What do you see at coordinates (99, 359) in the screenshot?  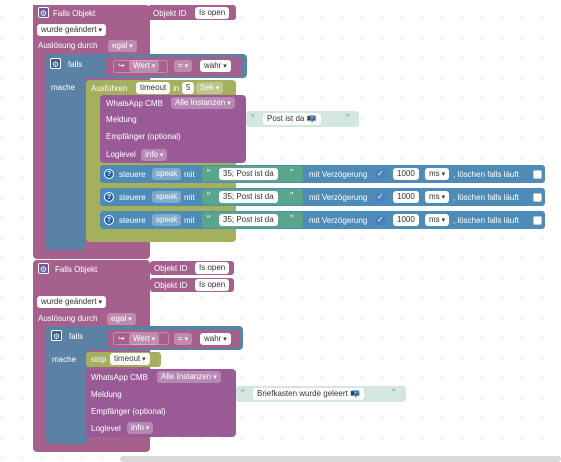 I see `stop-label: stop` at bounding box center [99, 359].